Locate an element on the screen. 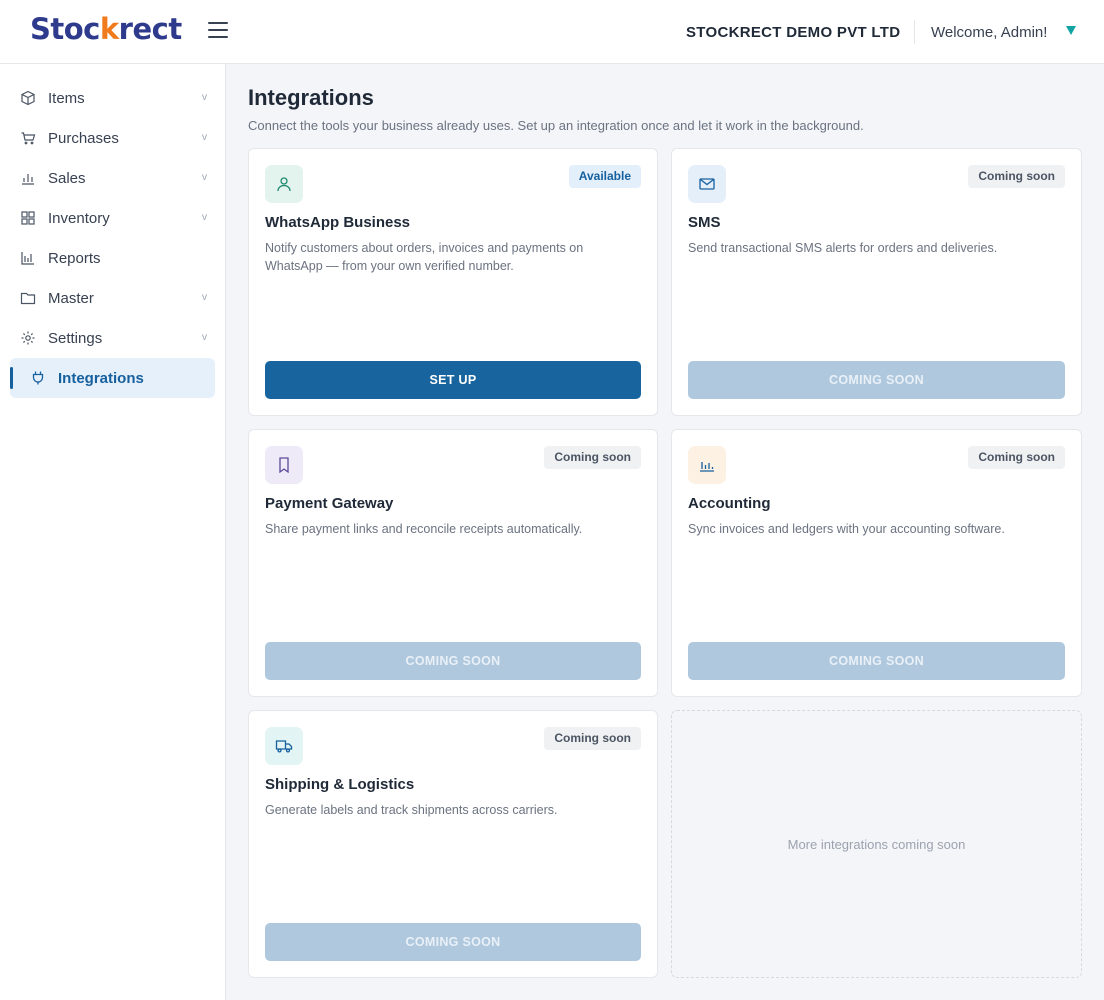 The image size is (1104, 1000). welcome-text: Welcome, Admin! is located at coordinates (989, 32).